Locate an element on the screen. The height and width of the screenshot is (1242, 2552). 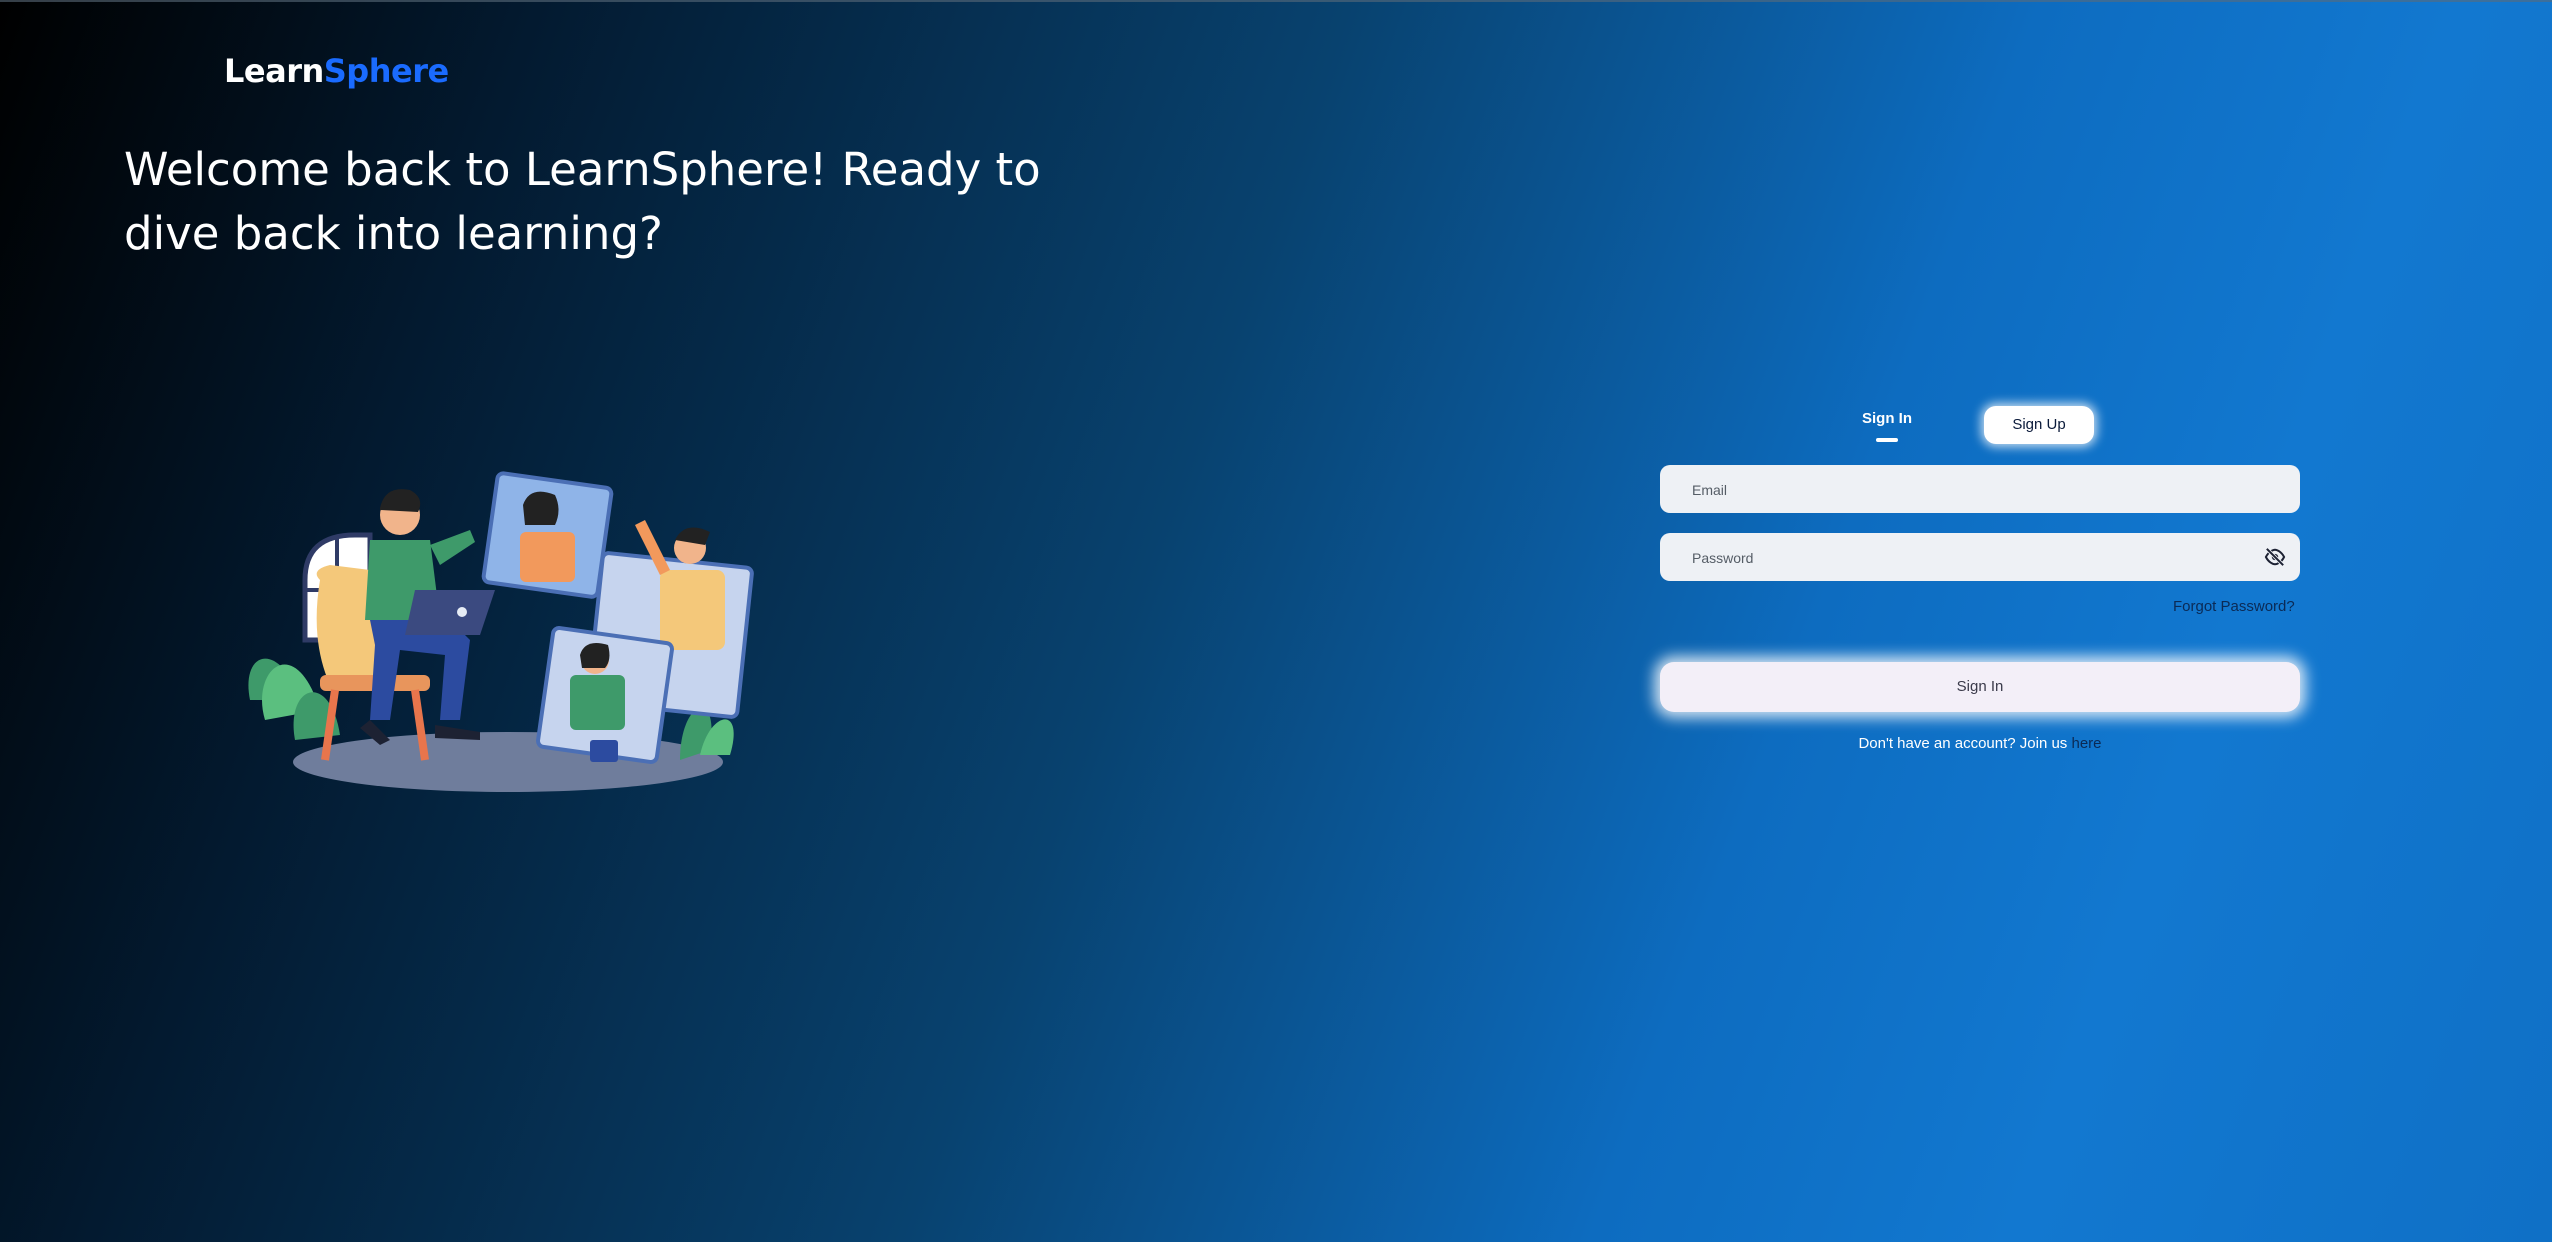
password-input is located at coordinates (1972, 558).